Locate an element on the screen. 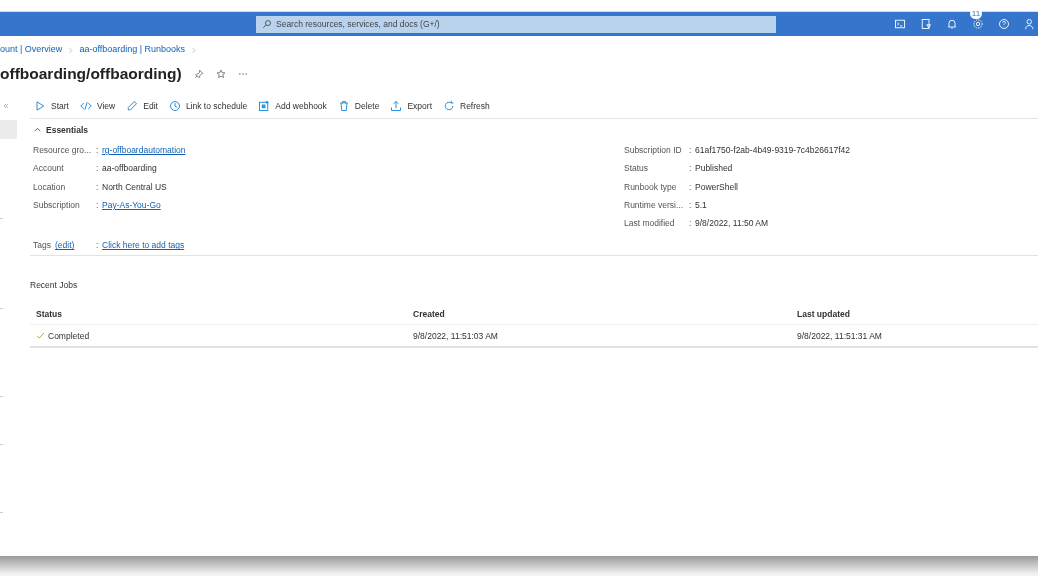 The width and height of the screenshot is (1038, 576). page-title: offboarding/offbaording) is located at coordinates (91, 74).